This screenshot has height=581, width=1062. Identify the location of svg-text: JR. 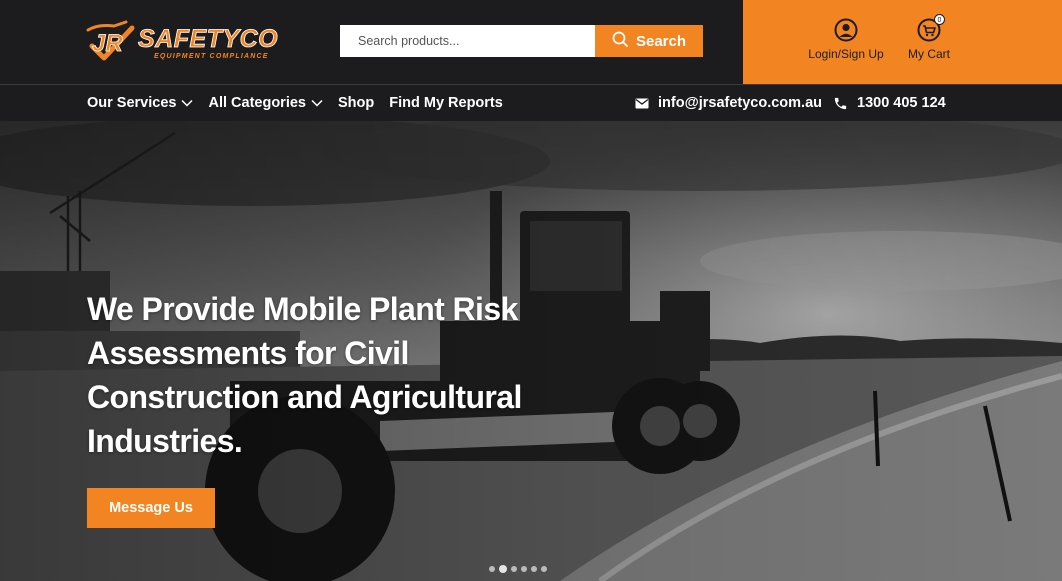
(107, 43).